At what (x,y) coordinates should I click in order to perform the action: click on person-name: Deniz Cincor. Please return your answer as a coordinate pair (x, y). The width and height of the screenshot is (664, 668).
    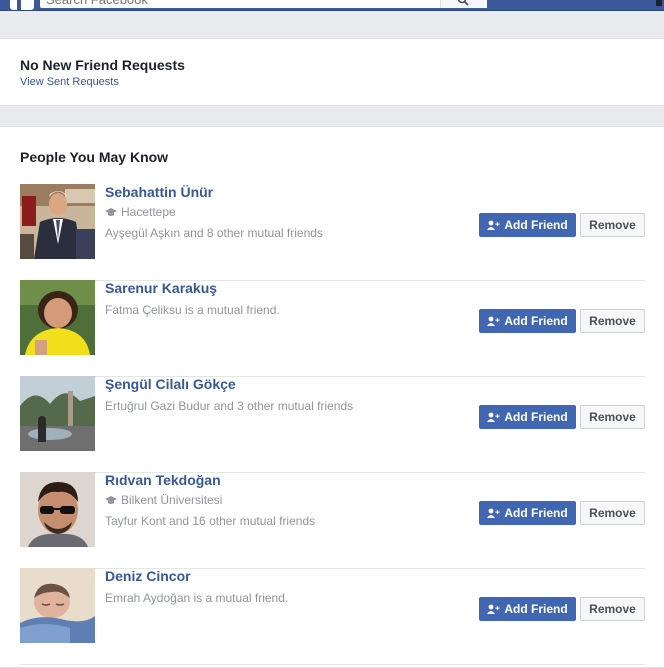
    Looking at the image, I should click on (148, 576).